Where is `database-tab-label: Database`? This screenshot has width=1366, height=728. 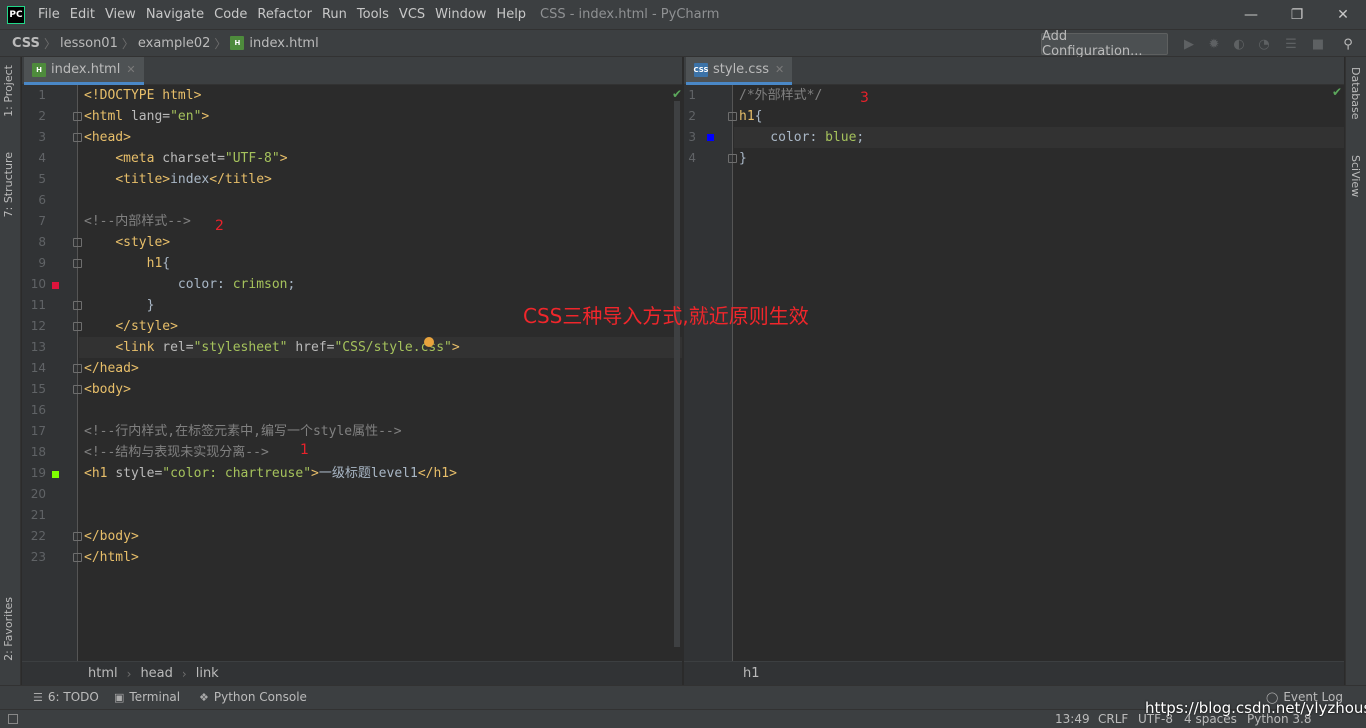
database-tab-label: Database is located at coordinates (1355, 93).